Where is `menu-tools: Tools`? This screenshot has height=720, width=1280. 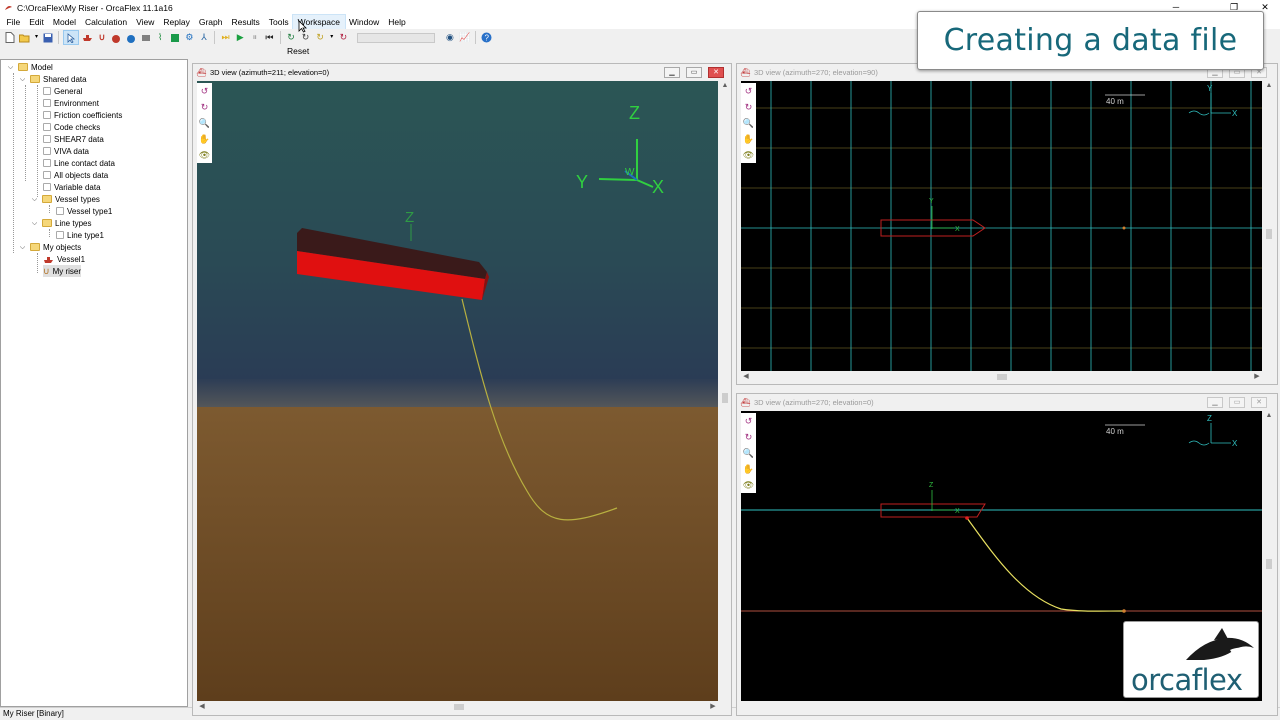 menu-tools: Tools is located at coordinates (278, 22).